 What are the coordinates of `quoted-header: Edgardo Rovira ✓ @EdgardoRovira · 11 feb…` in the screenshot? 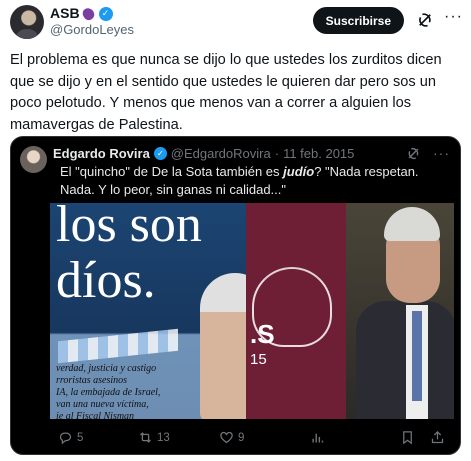 It's located at (235, 155).